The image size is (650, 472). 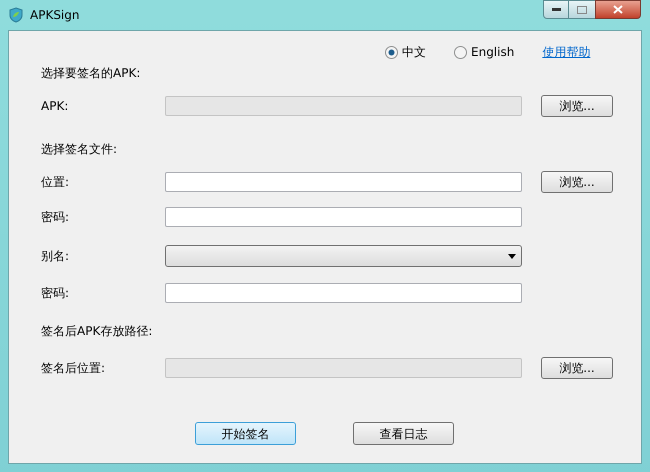 What do you see at coordinates (405, 52) in the screenshot?
I see `language-radio: 中文` at bounding box center [405, 52].